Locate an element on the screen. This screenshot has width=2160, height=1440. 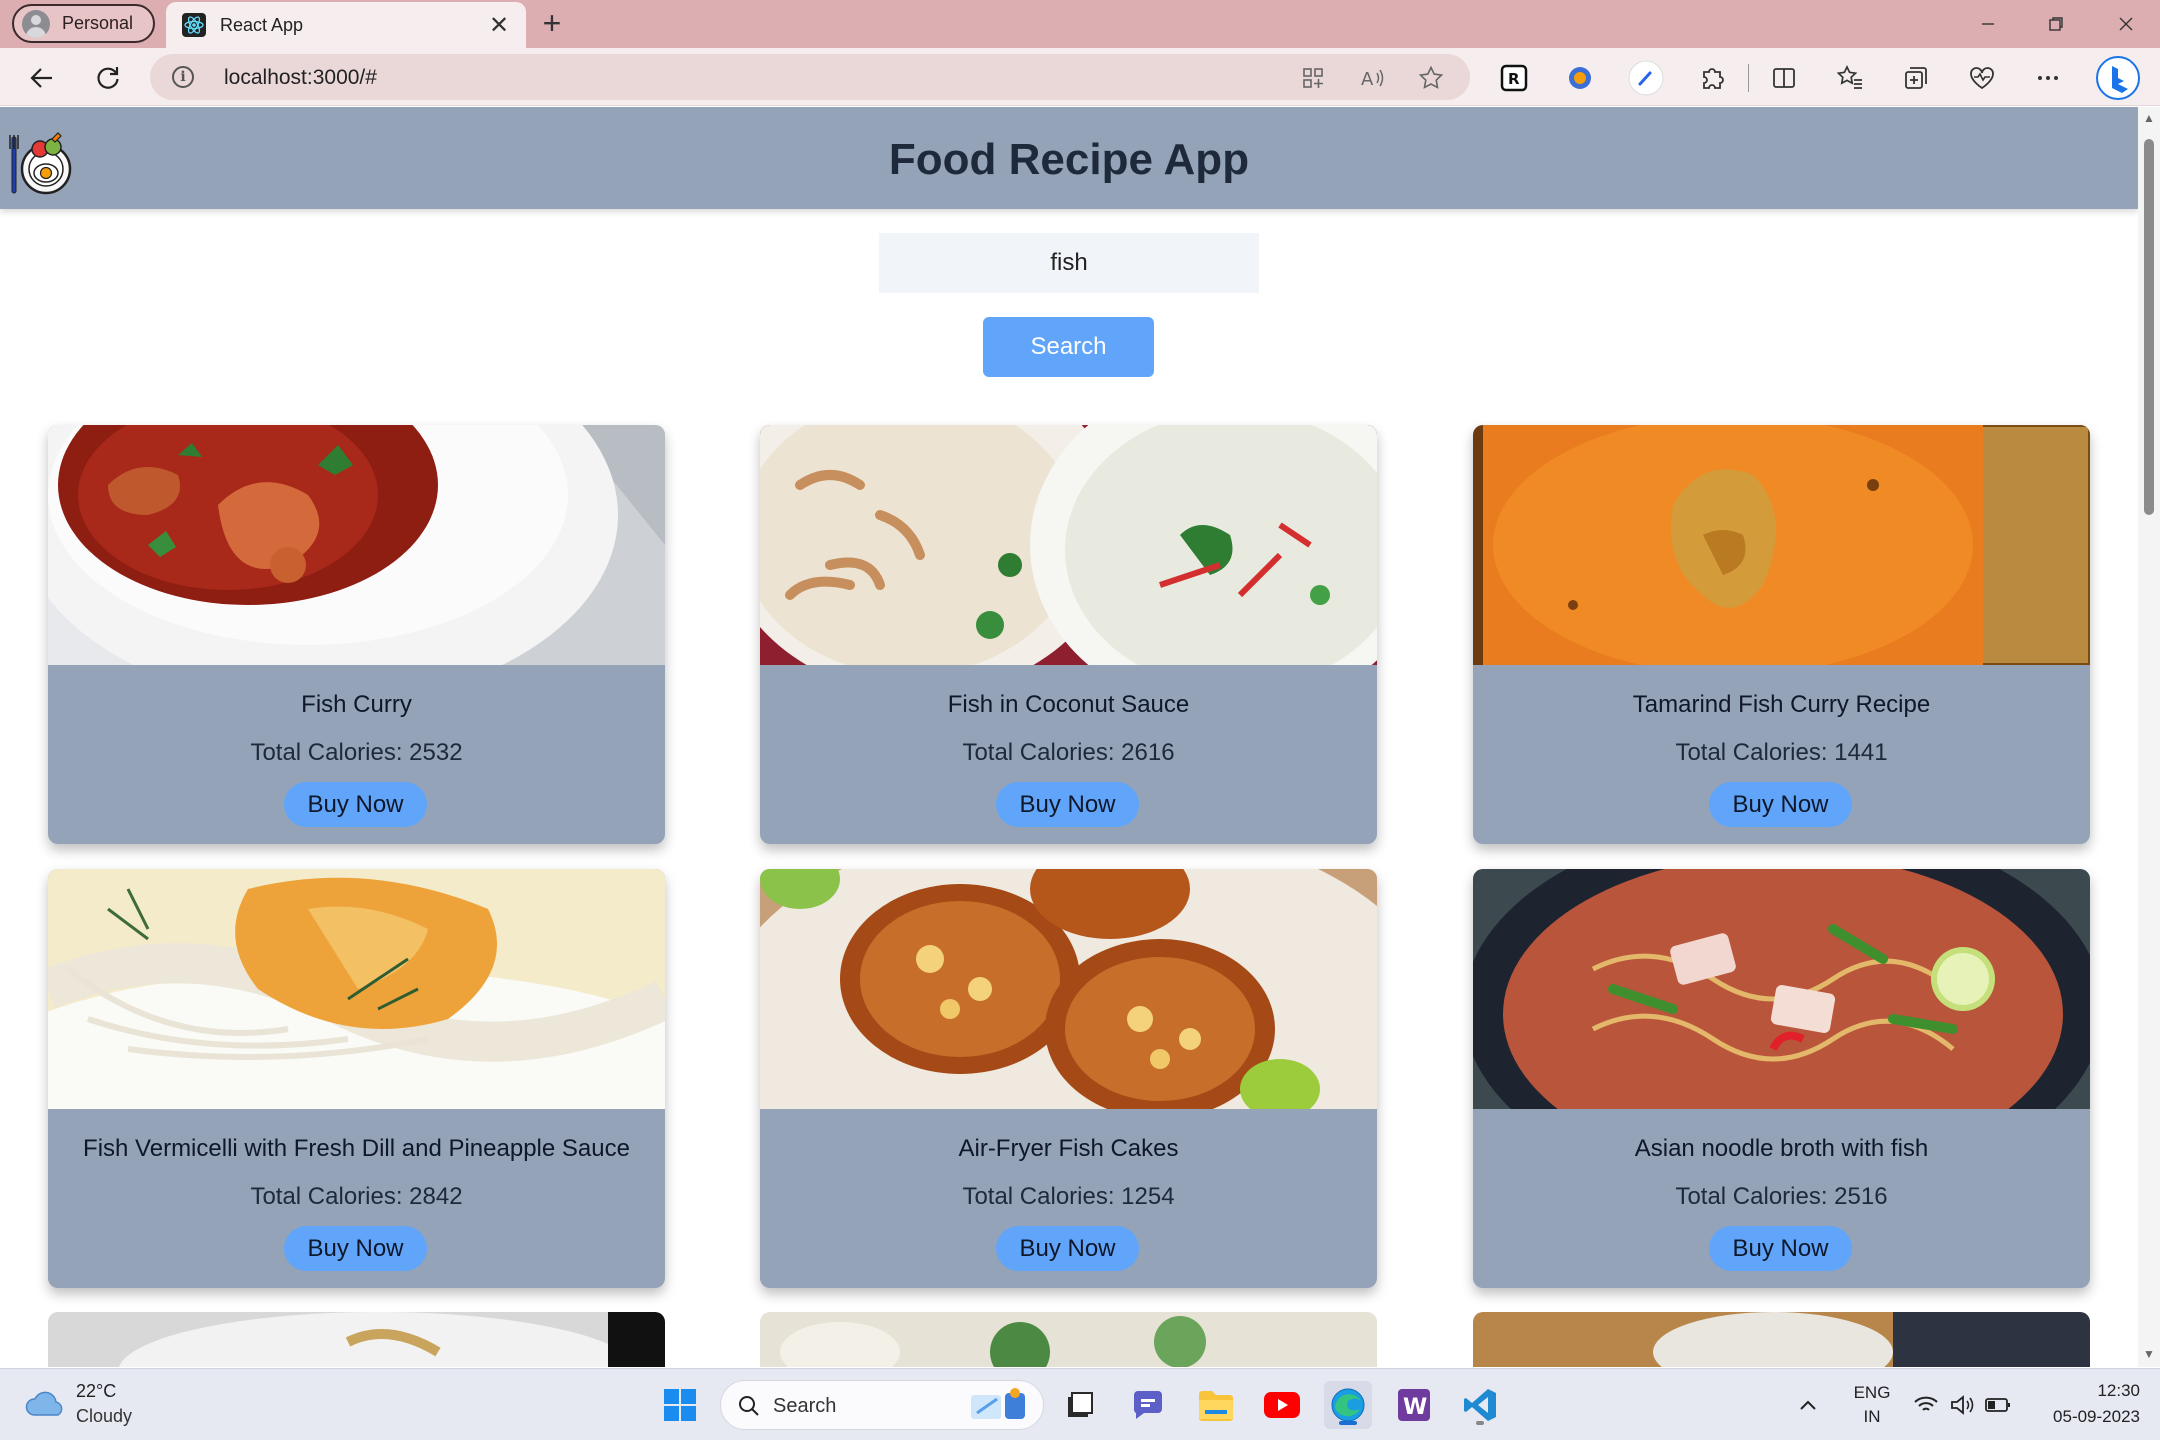
copilot-icon is located at coordinates (2118, 78).